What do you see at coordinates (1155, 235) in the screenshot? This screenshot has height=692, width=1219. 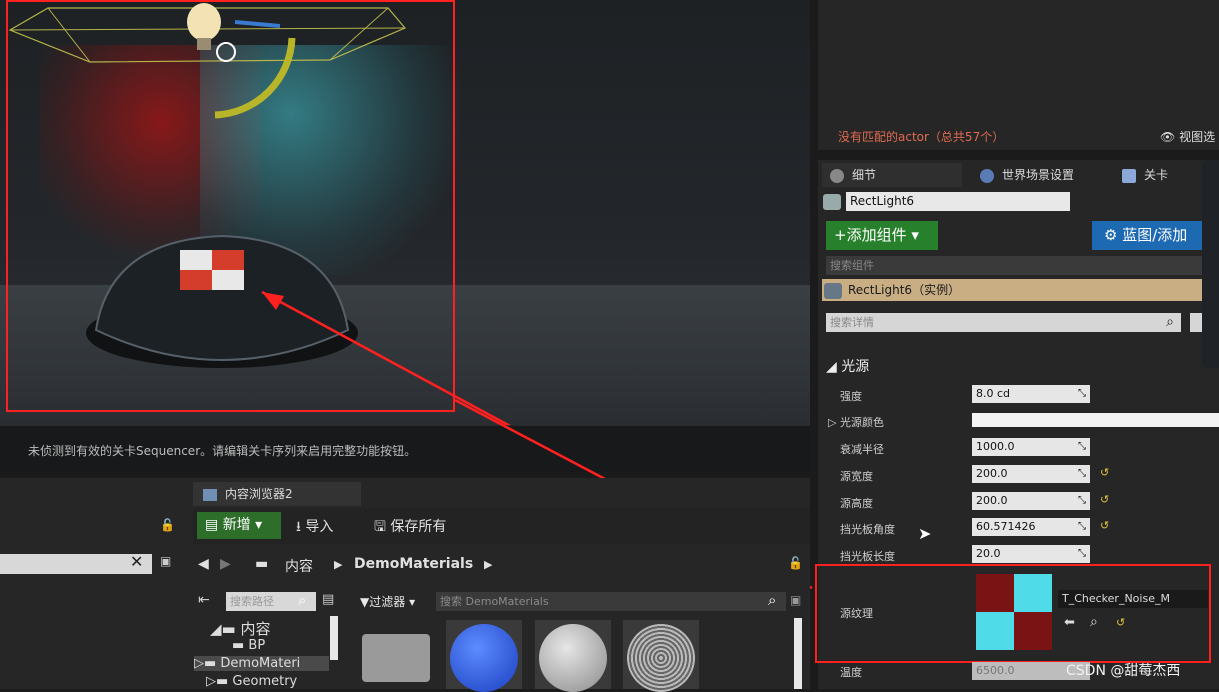 I see `blueprint-add-script-button: ⚙ 蓝图/添加` at bounding box center [1155, 235].